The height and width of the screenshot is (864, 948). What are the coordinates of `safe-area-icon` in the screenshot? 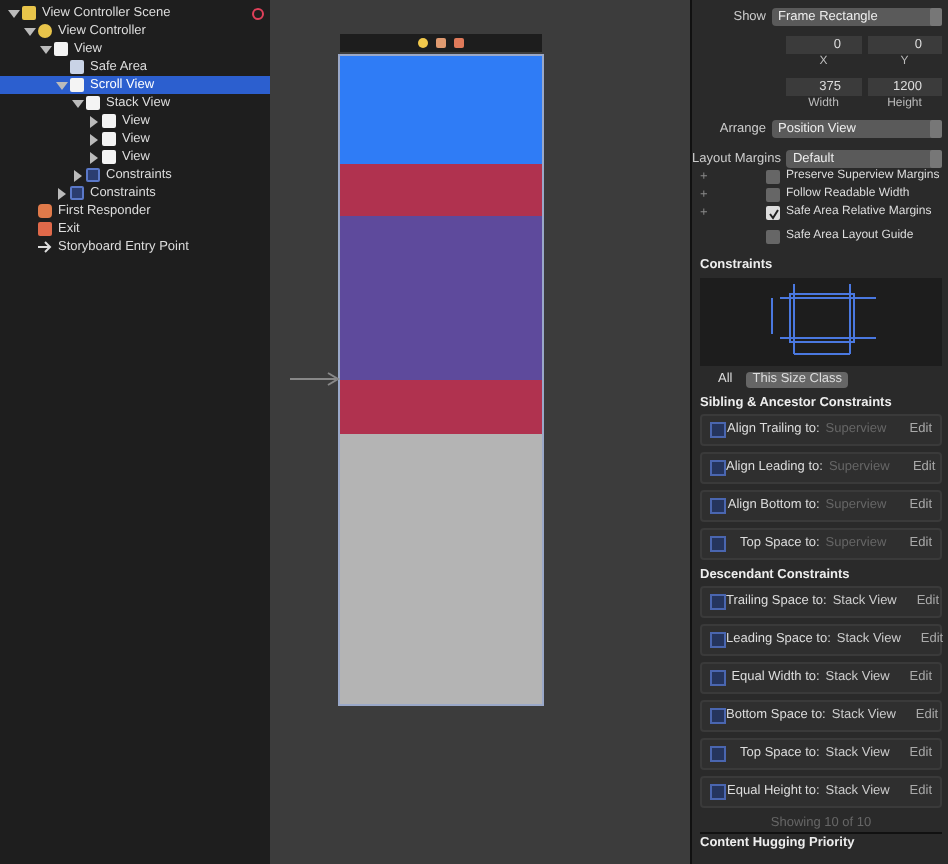 It's located at (77, 67).